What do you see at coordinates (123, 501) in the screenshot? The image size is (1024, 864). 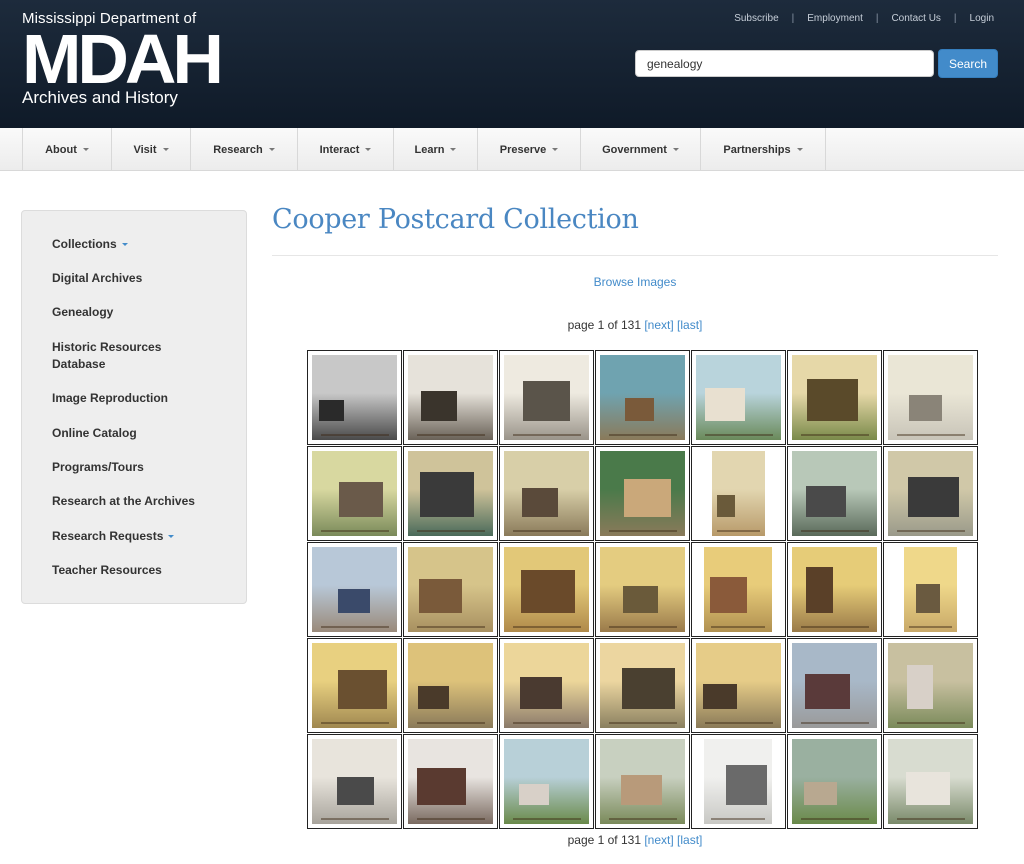 I see `sidebar-item-research-at-archives: Research at the Archives` at bounding box center [123, 501].